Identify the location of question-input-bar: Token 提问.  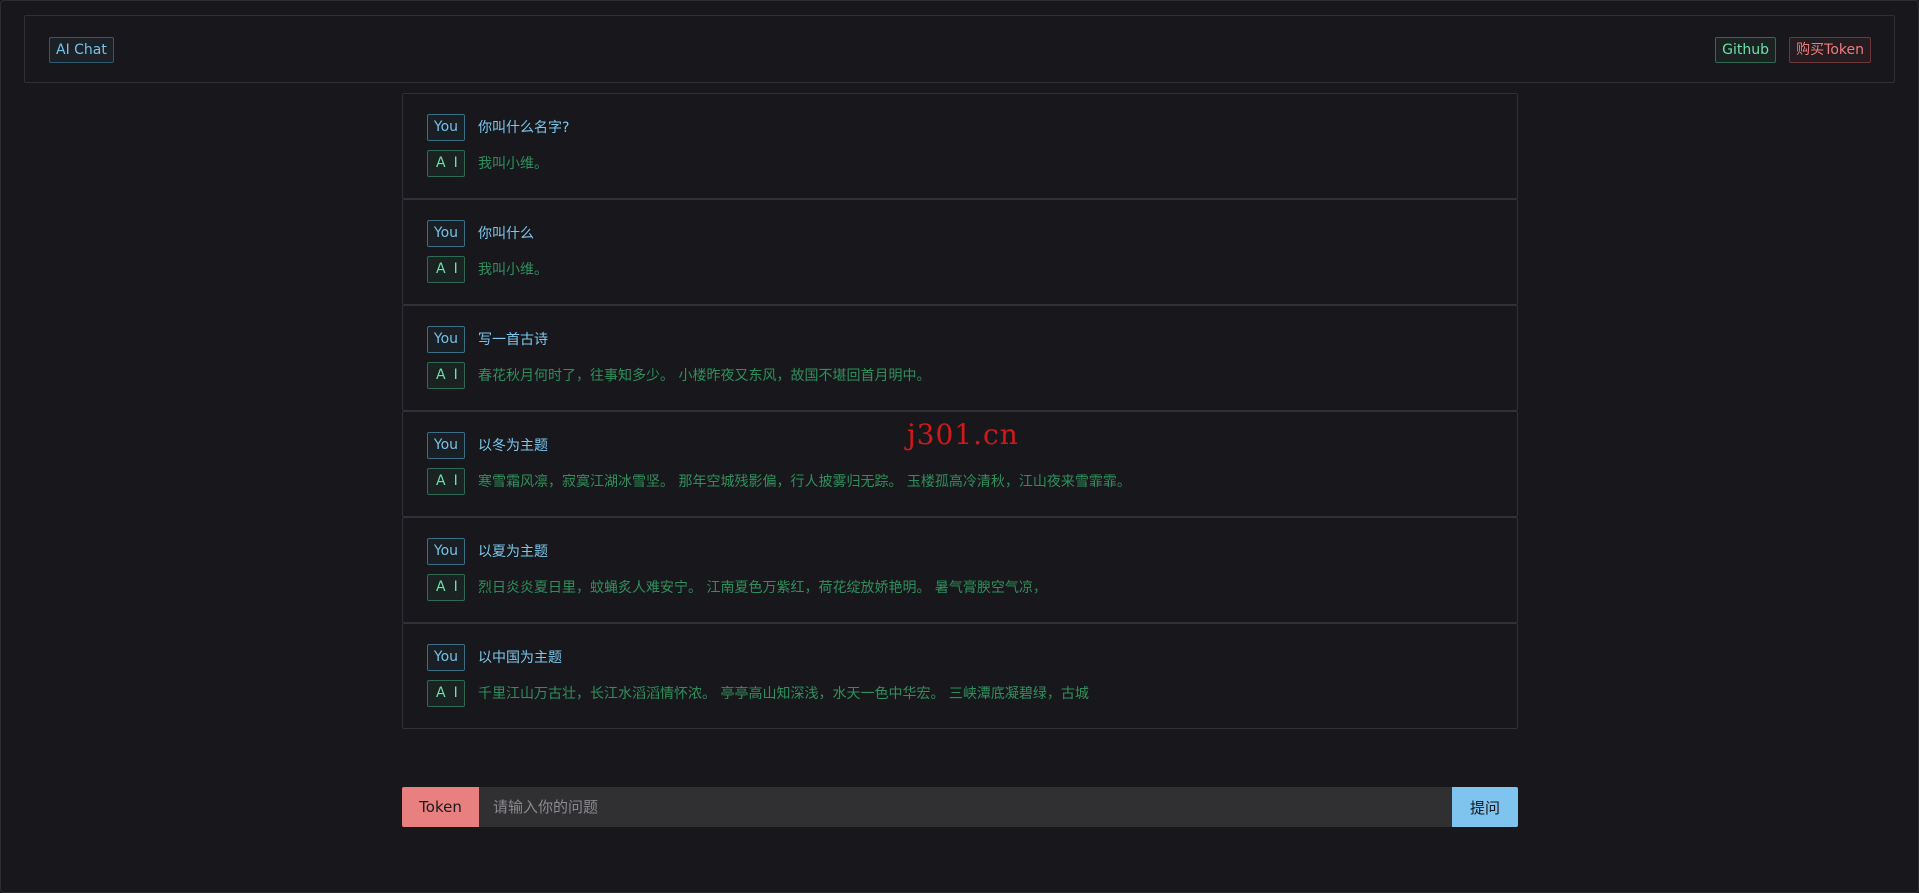
(960, 807).